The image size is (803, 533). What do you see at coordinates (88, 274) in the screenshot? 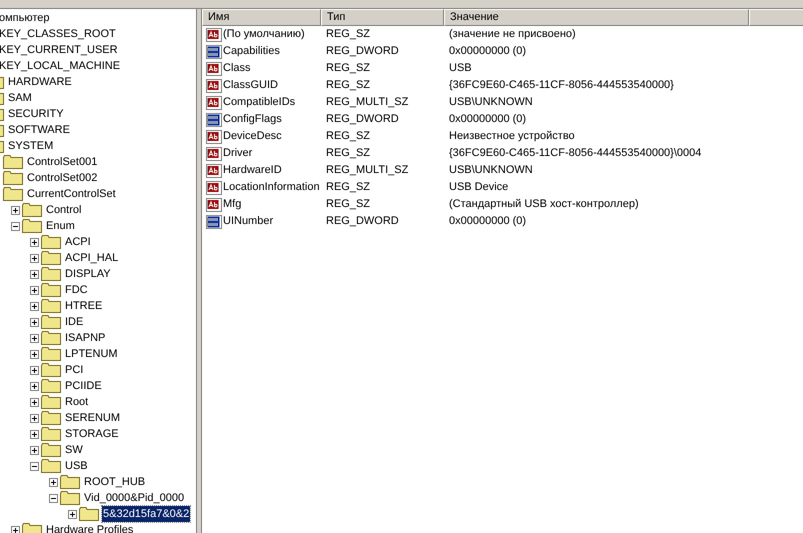
I see `tree-item: DISPLAY` at bounding box center [88, 274].